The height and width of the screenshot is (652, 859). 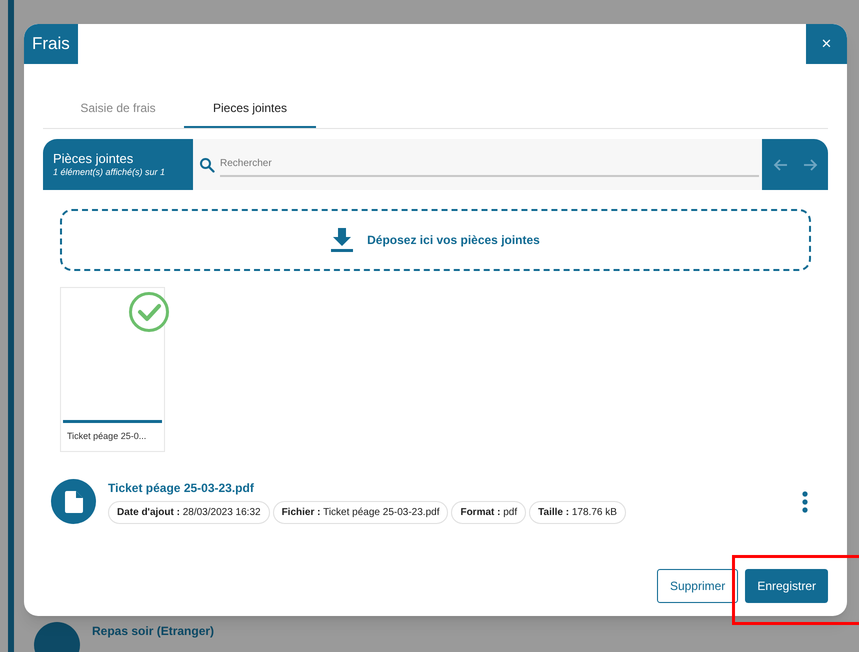 What do you see at coordinates (93, 158) in the screenshot?
I see `panel-title: Pièces jointes` at bounding box center [93, 158].